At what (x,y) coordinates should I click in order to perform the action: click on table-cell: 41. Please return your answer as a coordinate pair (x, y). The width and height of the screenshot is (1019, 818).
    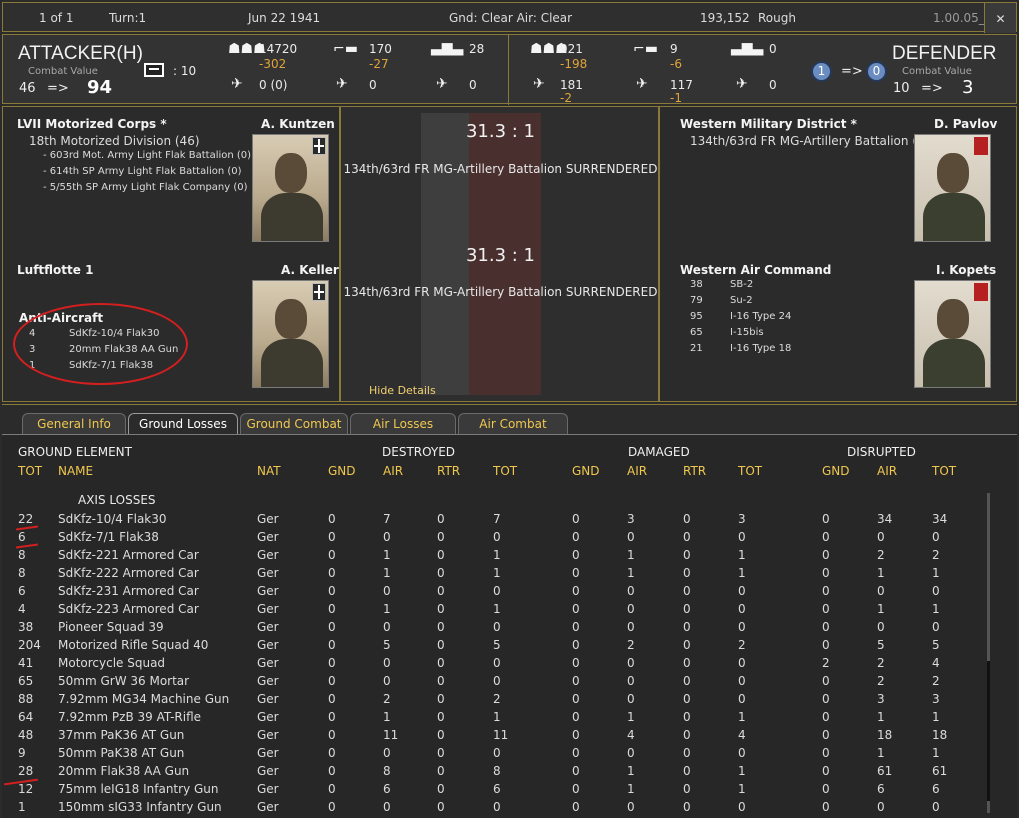
    Looking at the image, I should click on (26, 663).